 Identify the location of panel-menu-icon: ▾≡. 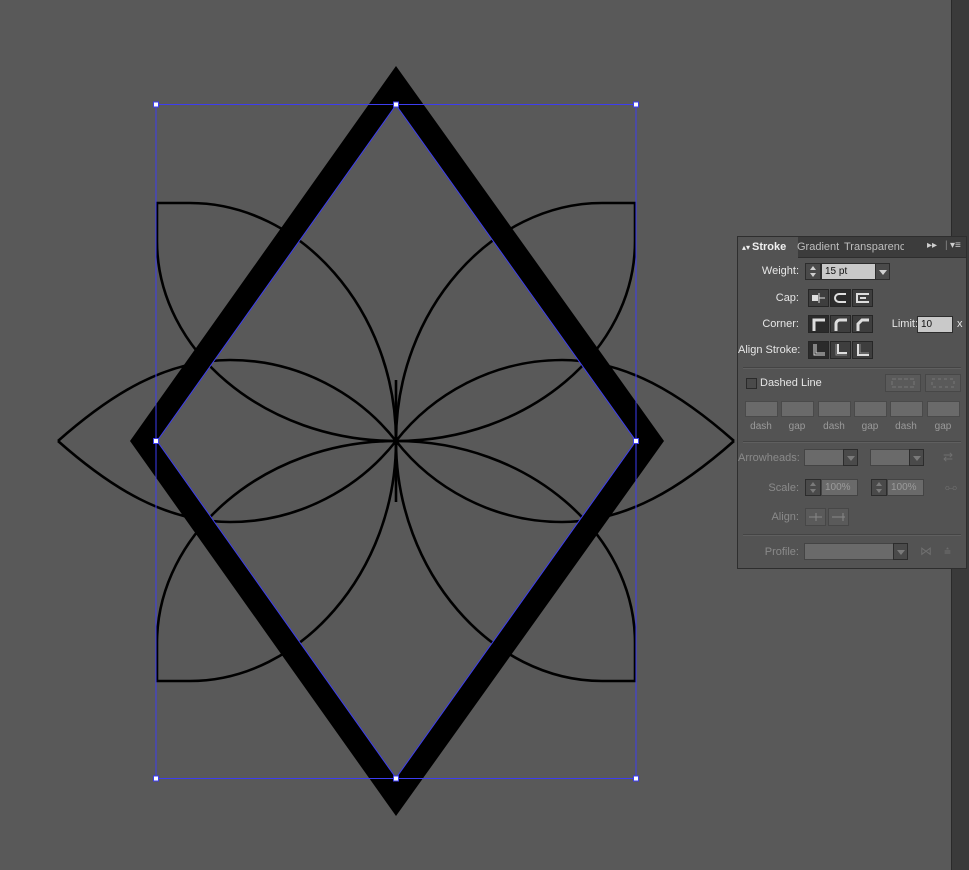
(955, 245).